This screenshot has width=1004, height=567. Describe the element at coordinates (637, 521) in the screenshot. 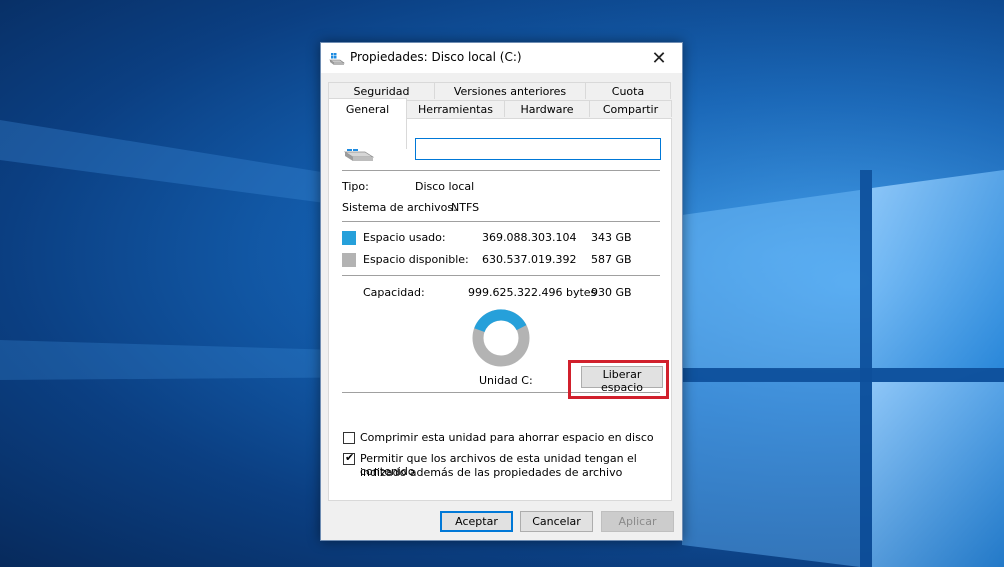

I see `apply-button: Aplicar` at that location.